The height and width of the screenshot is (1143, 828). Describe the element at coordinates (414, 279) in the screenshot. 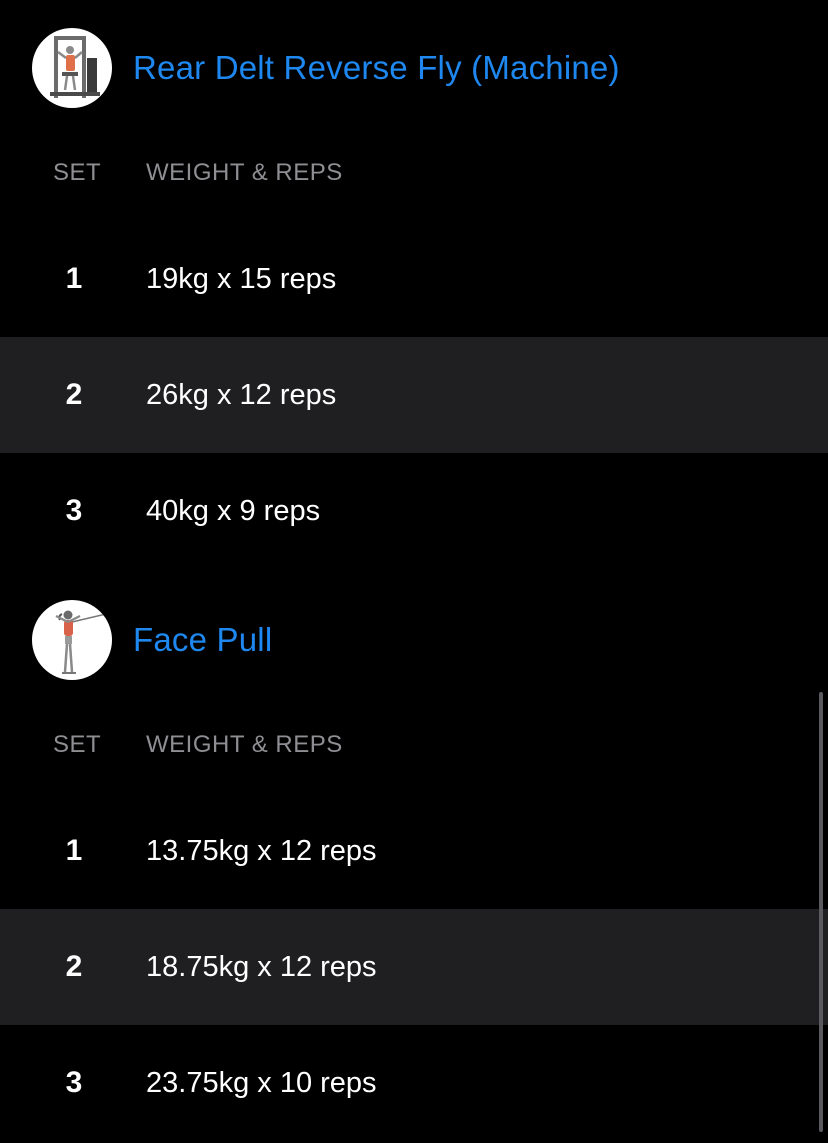

I see `set-row: 1 19kg x 15 reps` at that location.